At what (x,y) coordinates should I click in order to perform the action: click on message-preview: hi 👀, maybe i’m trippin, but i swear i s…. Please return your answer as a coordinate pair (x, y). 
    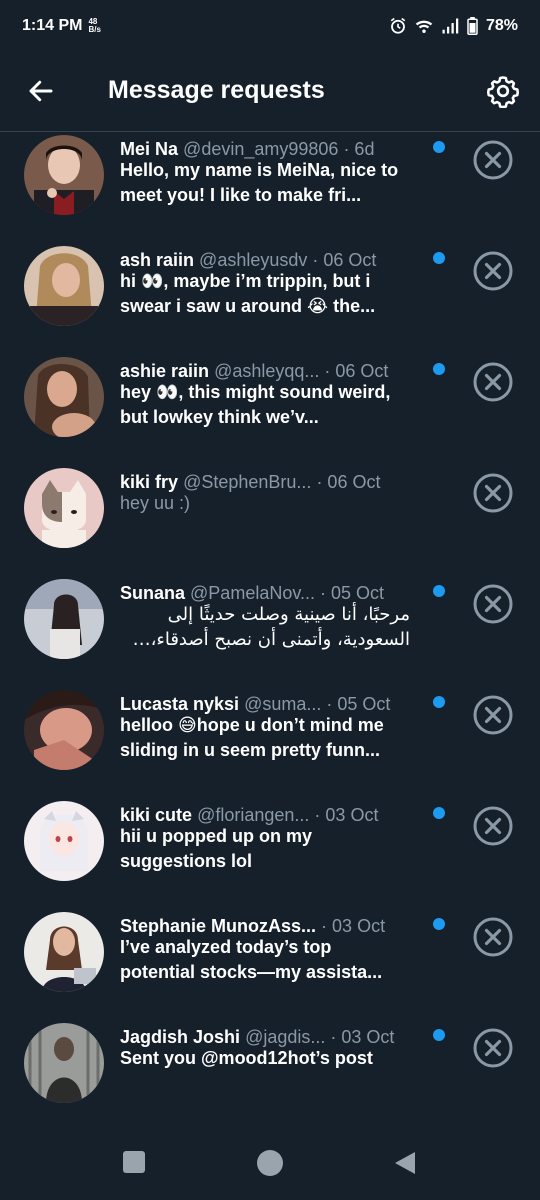
    Looking at the image, I should click on (248, 293).